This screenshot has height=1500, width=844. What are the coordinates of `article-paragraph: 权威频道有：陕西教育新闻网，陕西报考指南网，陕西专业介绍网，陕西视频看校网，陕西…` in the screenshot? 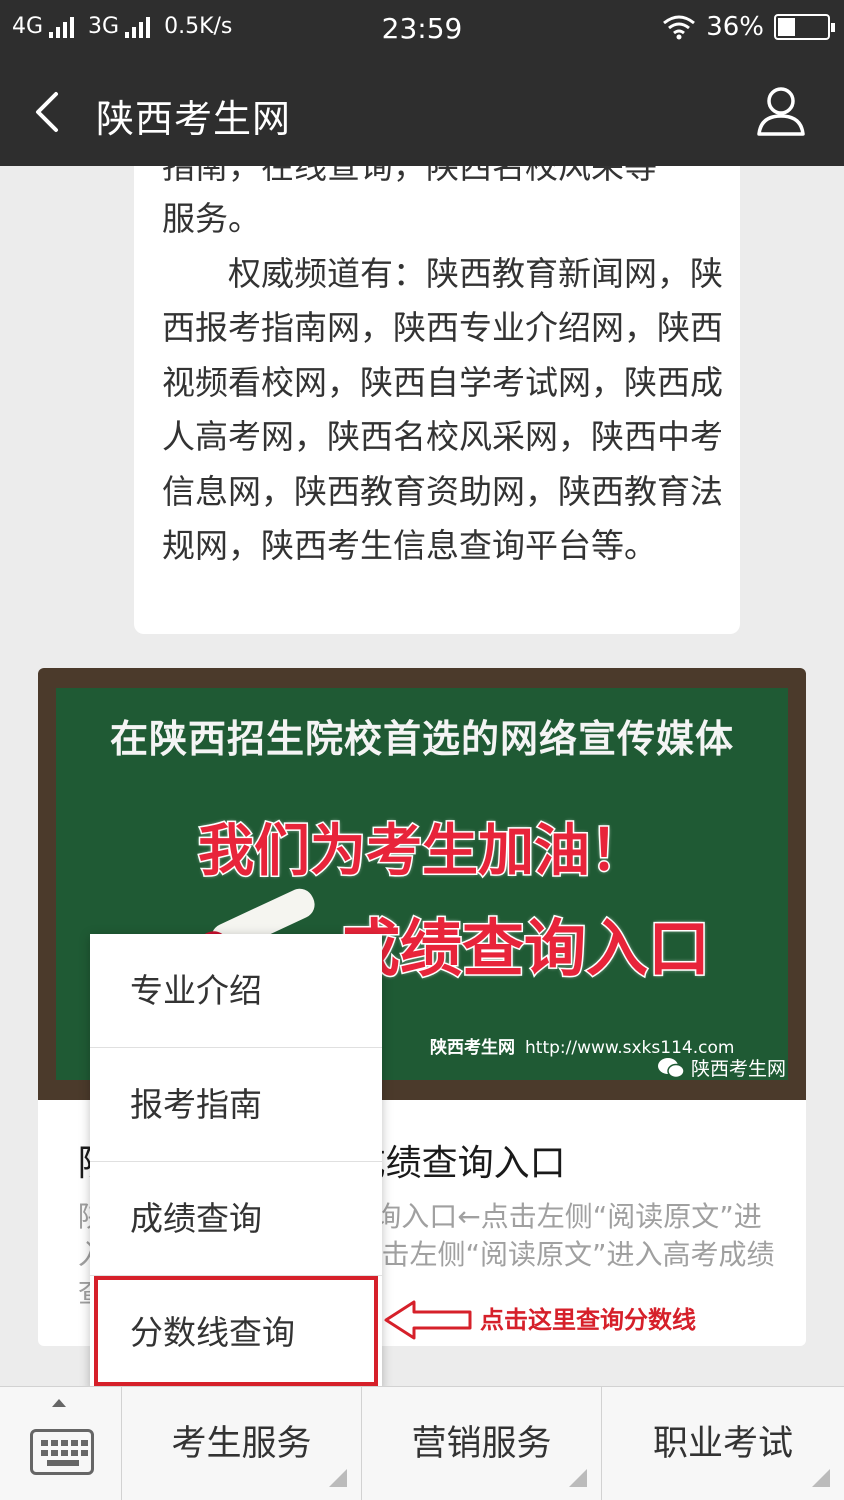 It's located at (442, 409).